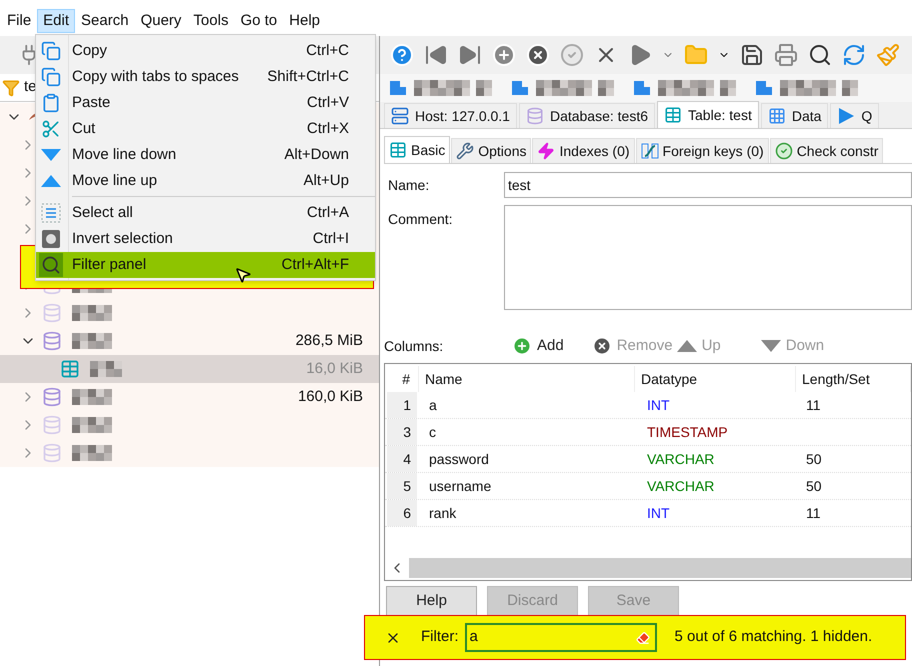  Describe the element at coordinates (708, 114) in the screenshot. I see `tab: Table: test` at that location.